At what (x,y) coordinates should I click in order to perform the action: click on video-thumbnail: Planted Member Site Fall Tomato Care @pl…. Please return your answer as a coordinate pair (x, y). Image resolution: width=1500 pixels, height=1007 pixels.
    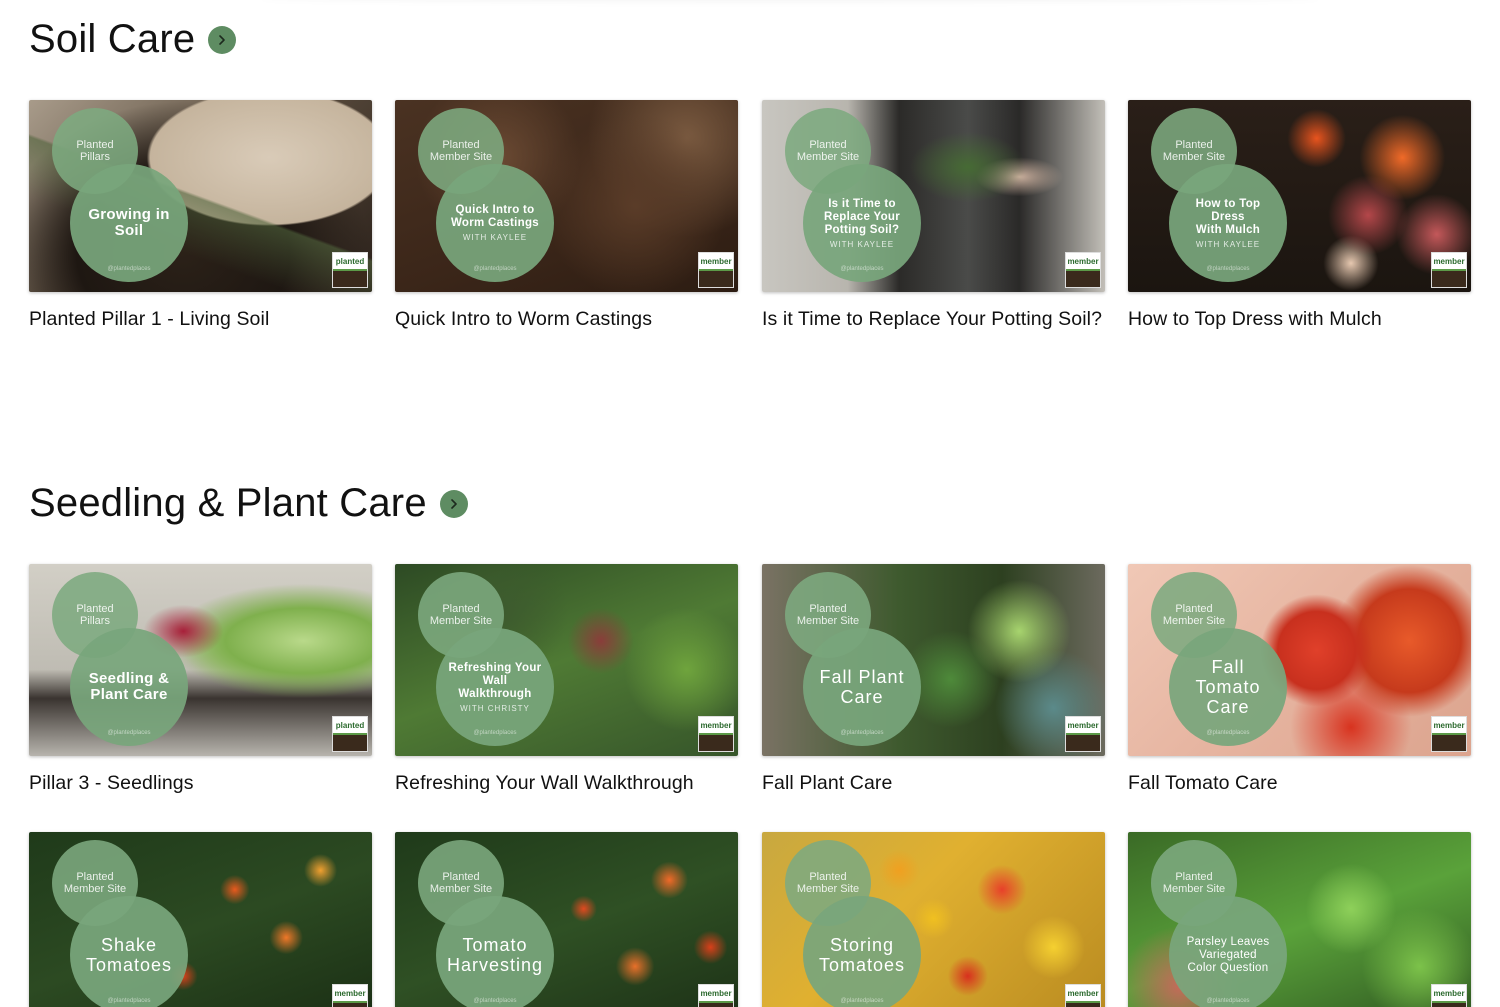
    Looking at the image, I should click on (1299, 660).